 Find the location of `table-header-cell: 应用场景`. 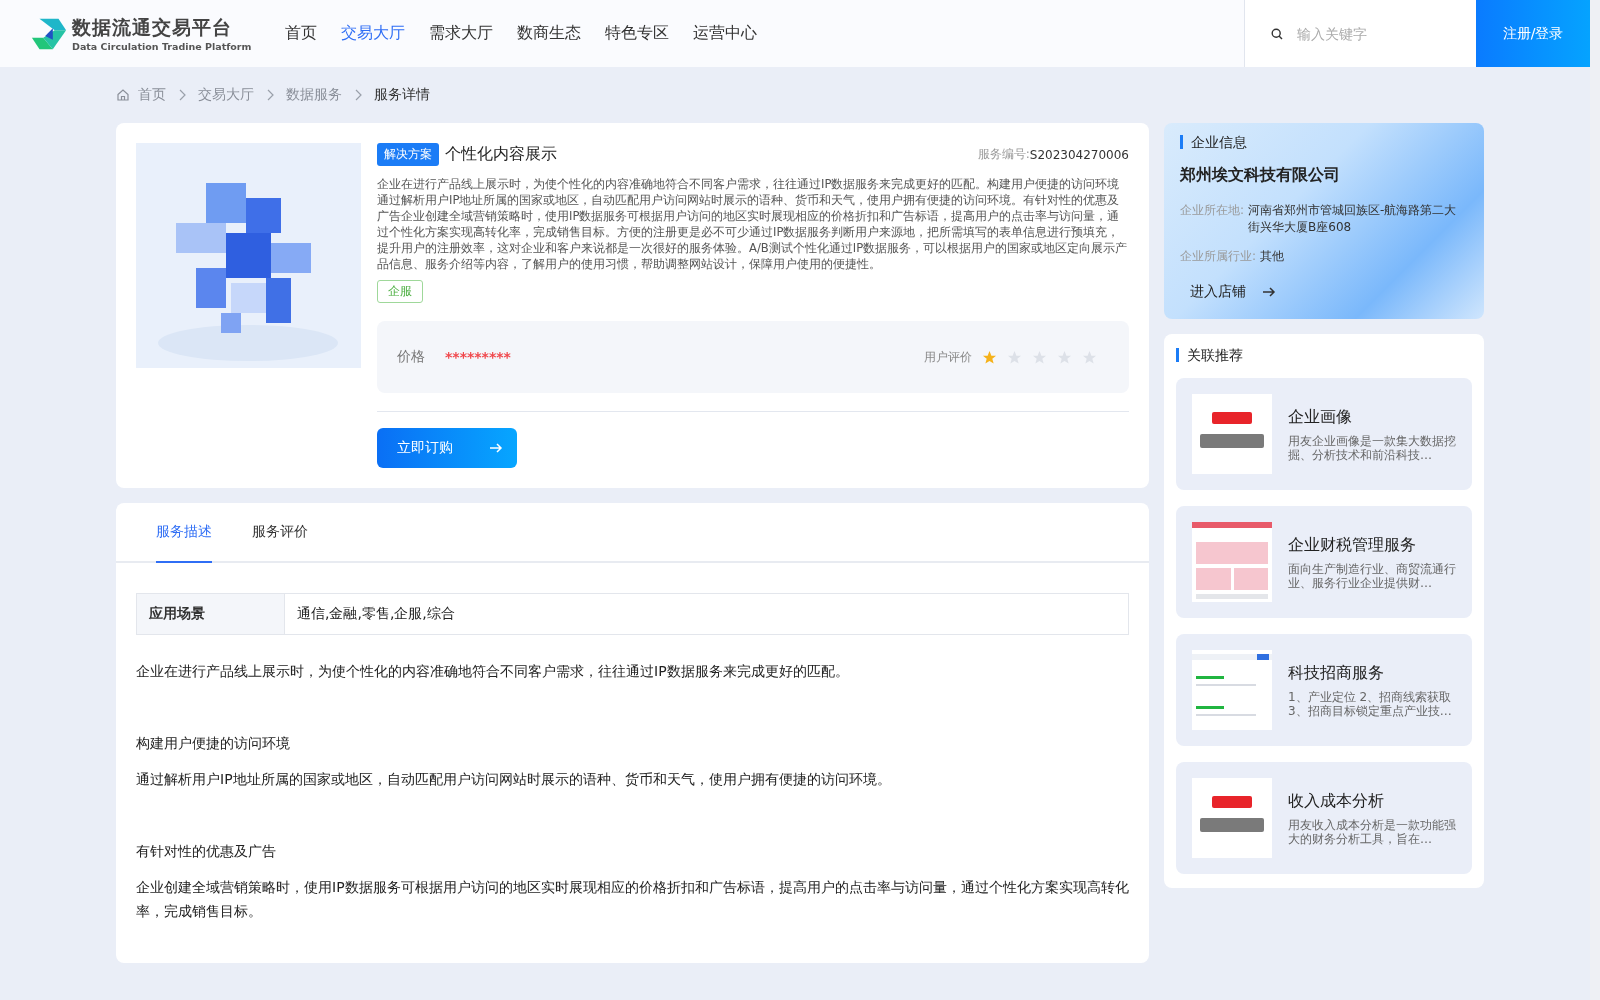

table-header-cell: 应用场景 is located at coordinates (211, 614).